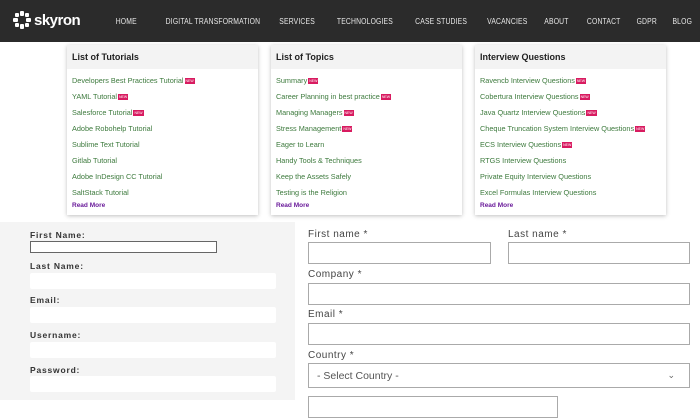 The image size is (700, 418). What do you see at coordinates (326, 314) in the screenshot?
I see `email-label: Email *` at bounding box center [326, 314].